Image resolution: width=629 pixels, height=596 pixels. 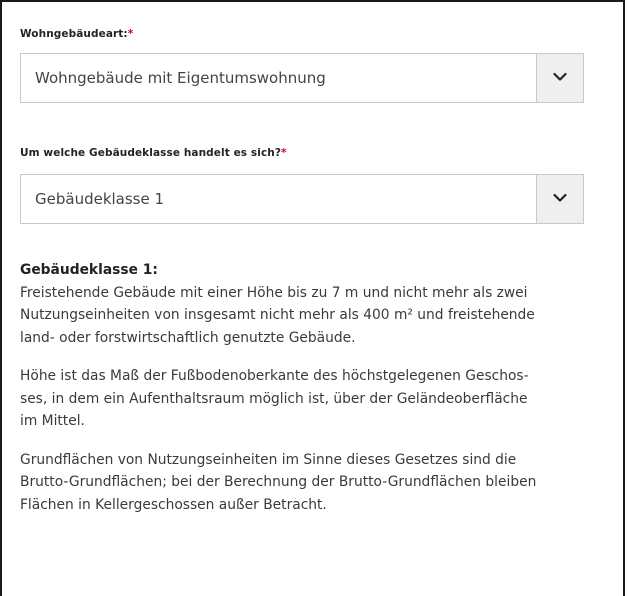 I want to click on building-type-label-text: Wohngebäudeart:, so click(x=74, y=34).